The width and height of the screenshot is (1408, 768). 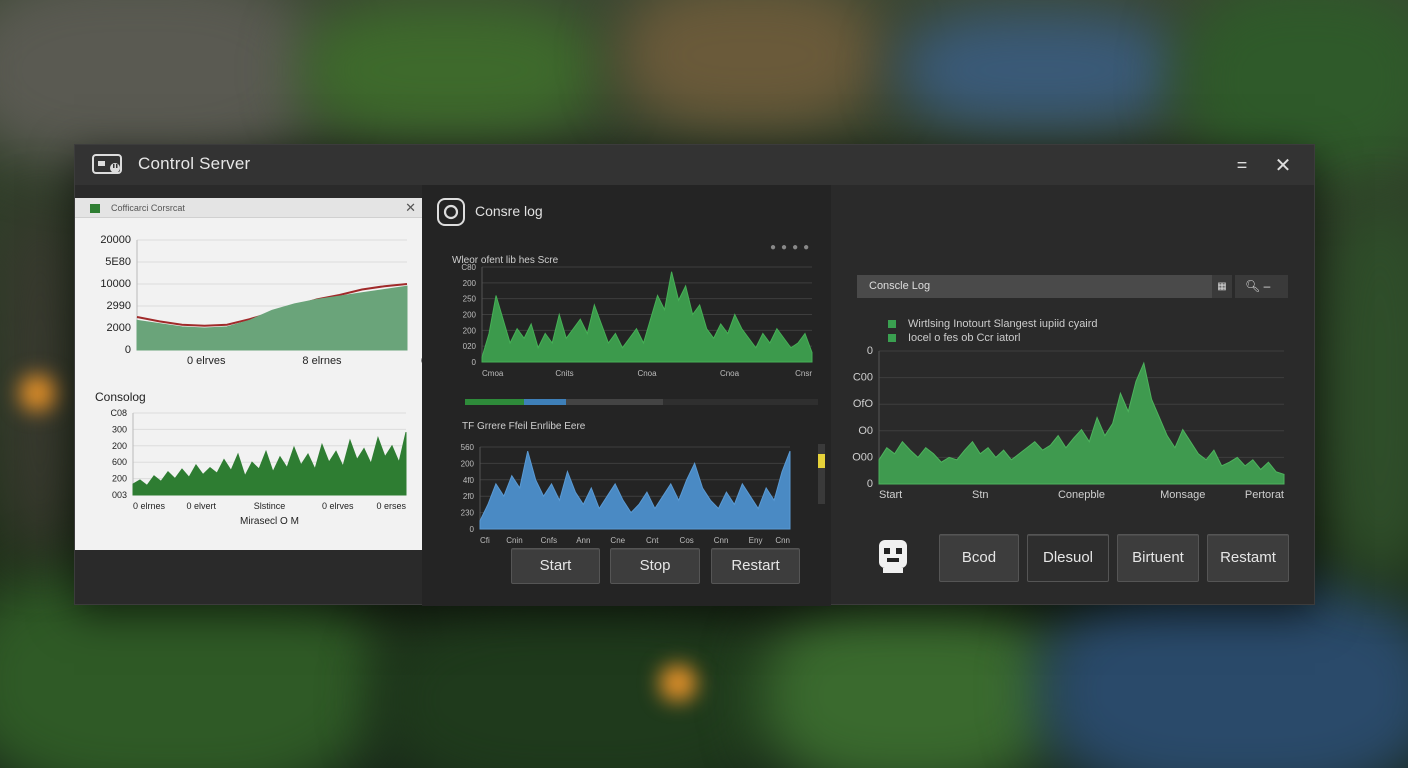 I want to click on vertical-scrollbar, so click(x=821, y=474).